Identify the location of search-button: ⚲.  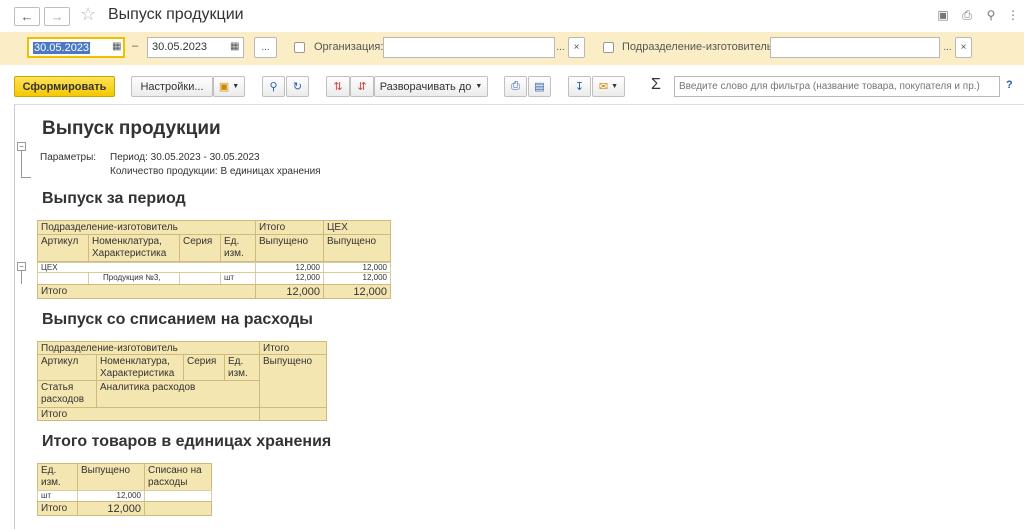
(273, 86).